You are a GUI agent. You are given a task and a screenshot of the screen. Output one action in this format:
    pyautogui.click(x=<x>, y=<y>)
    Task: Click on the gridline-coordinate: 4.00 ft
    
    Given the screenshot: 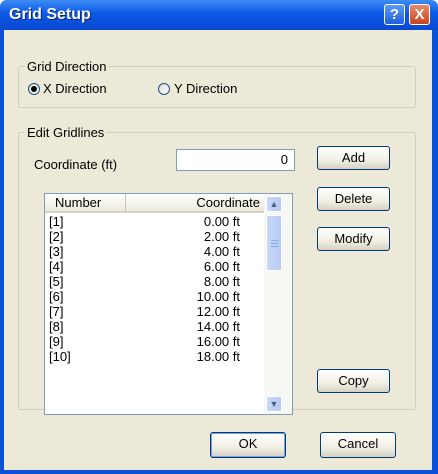 What is the action you would take?
    pyautogui.click(x=221, y=251)
    